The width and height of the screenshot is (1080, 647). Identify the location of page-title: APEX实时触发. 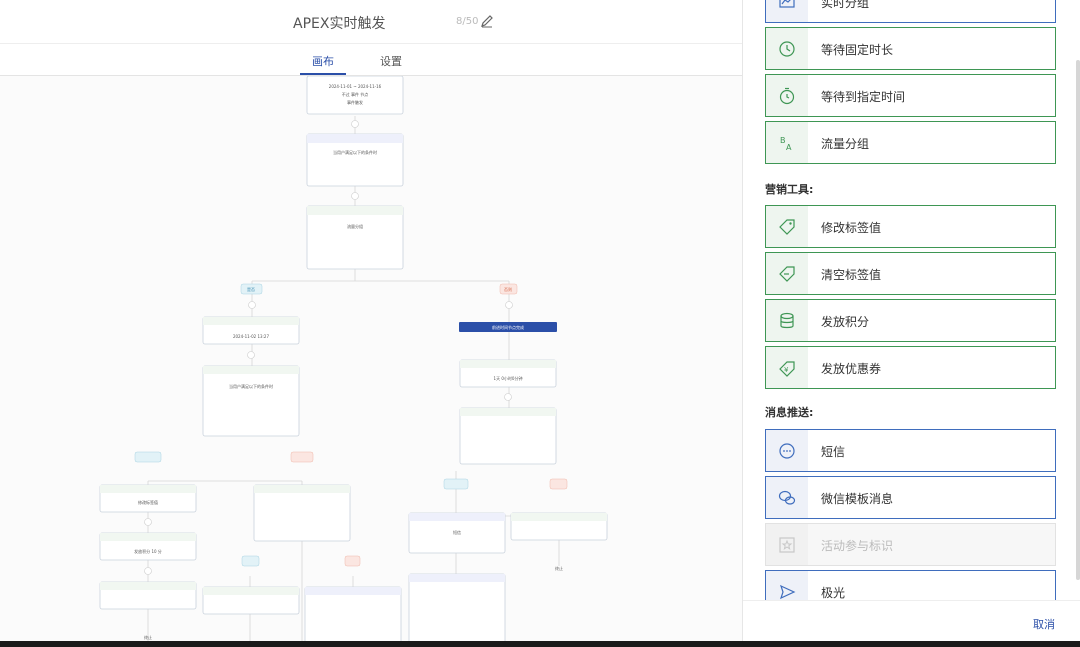
(339, 24).